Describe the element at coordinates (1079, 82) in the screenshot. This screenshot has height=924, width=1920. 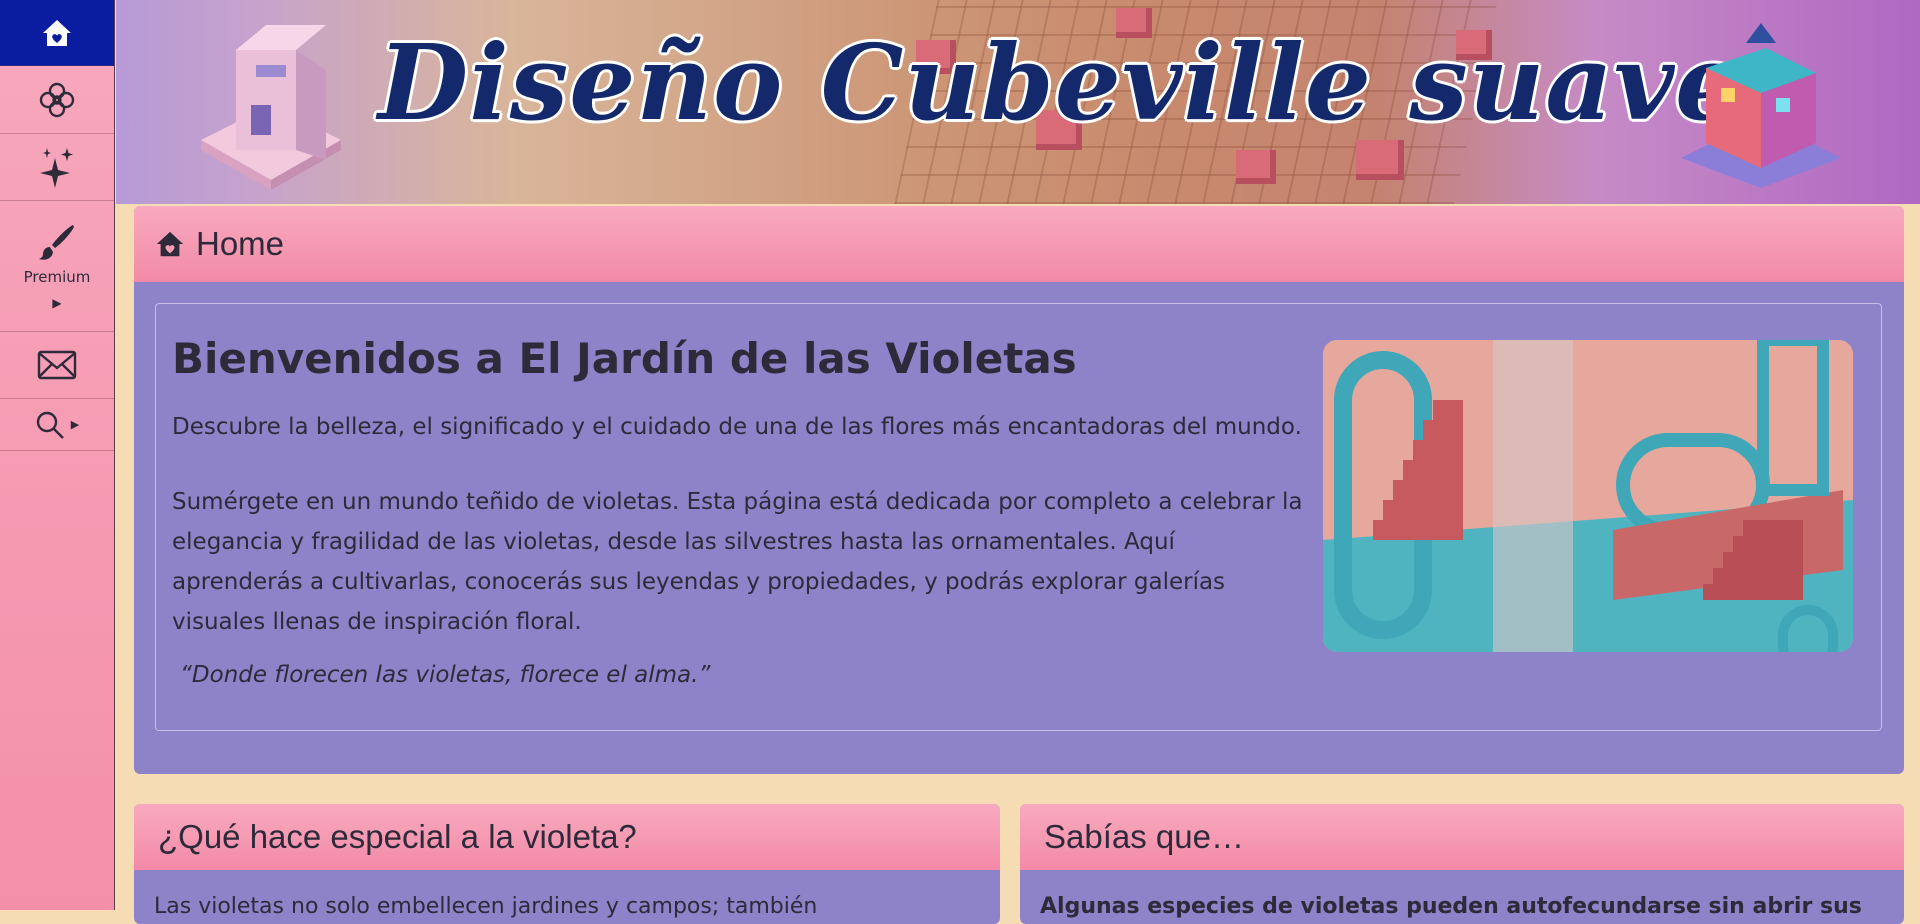
I see `banner-title: Diseño Cubeville suave.` at that location.